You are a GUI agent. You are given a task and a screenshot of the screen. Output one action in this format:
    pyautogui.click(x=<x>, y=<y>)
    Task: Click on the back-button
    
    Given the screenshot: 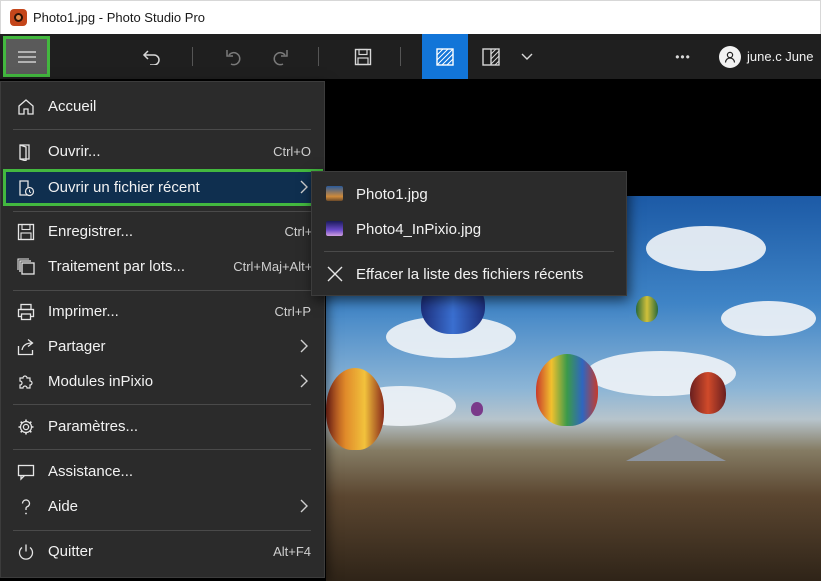 What is the action you would take?
    pyautogui.click(x=151, y=56)
    